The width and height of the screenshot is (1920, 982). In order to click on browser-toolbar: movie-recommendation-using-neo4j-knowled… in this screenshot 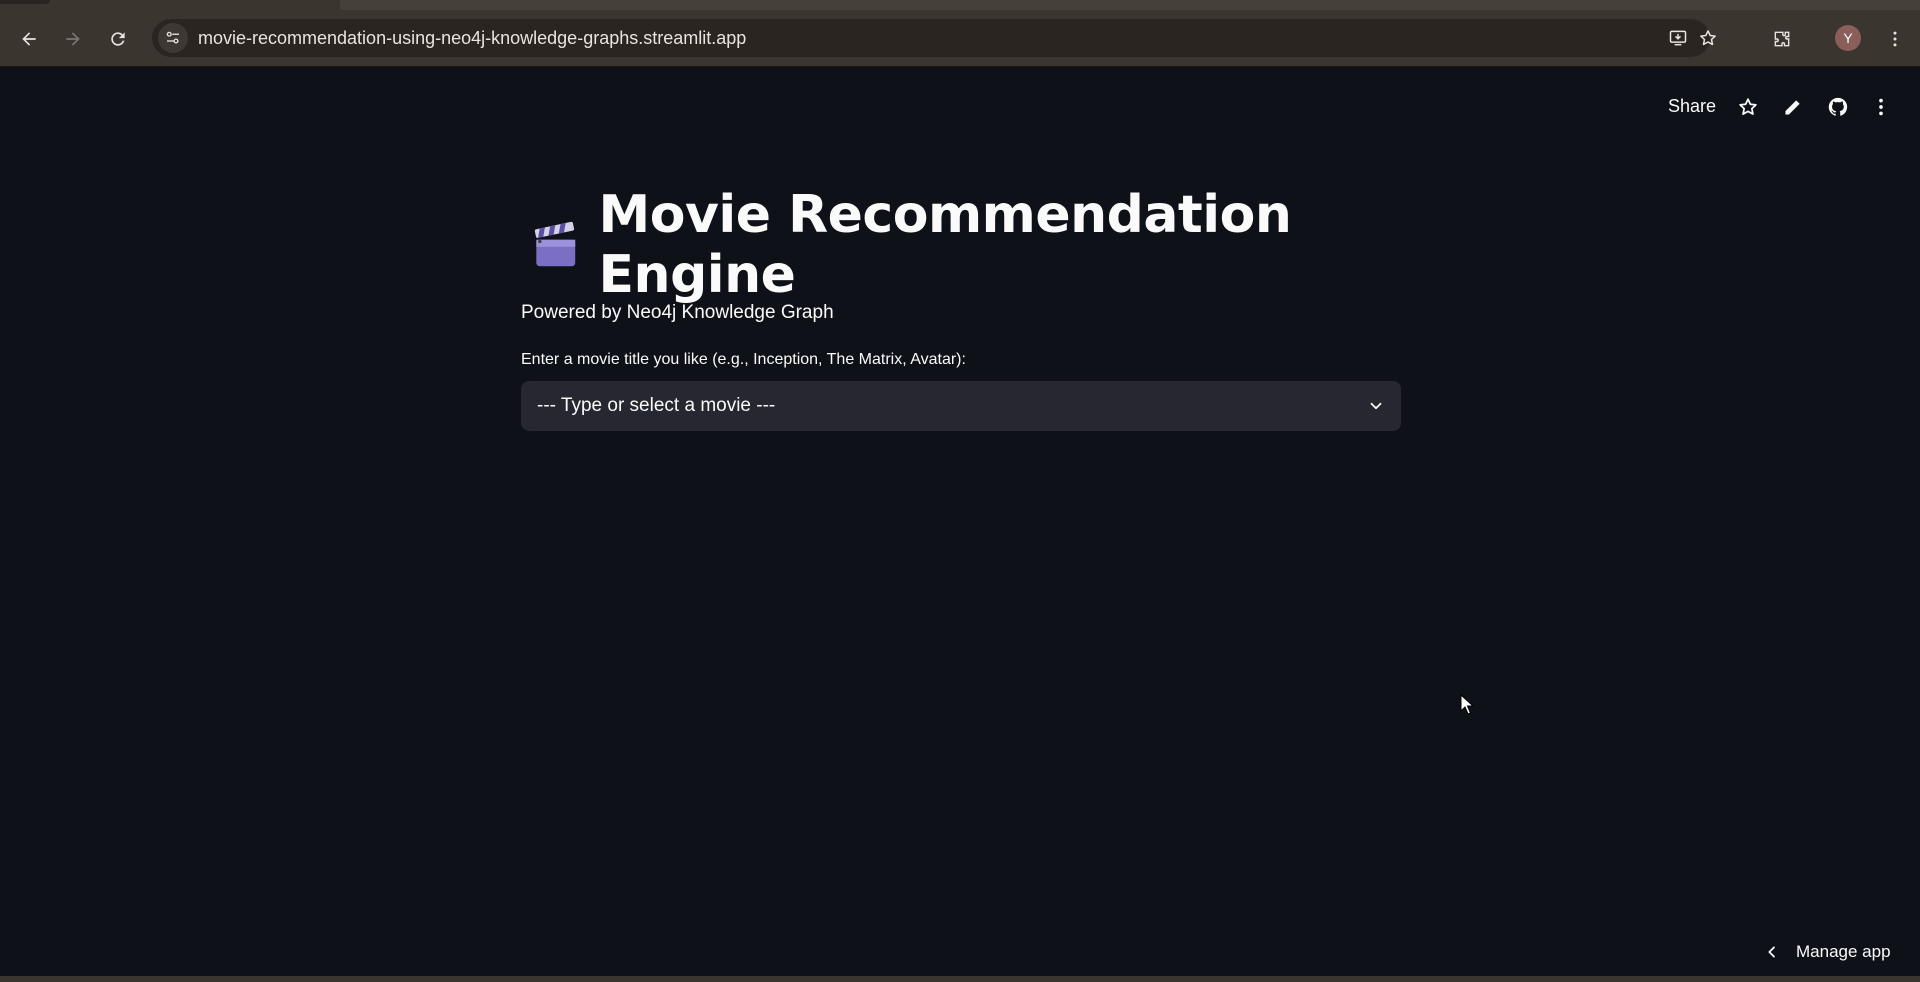, I will do `click(960, 38)`.